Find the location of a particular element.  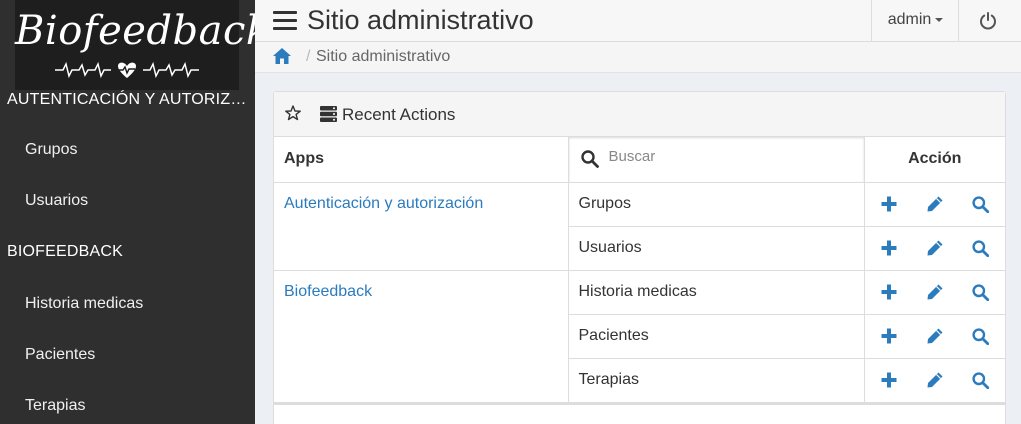

logout-button is located at coordinates (989, 20).